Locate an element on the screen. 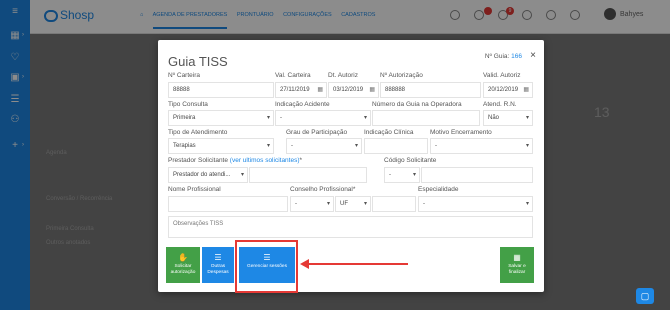 This screenshot has height=310, width=670. chat-button: ▢ is located at coordinates (645, 296).